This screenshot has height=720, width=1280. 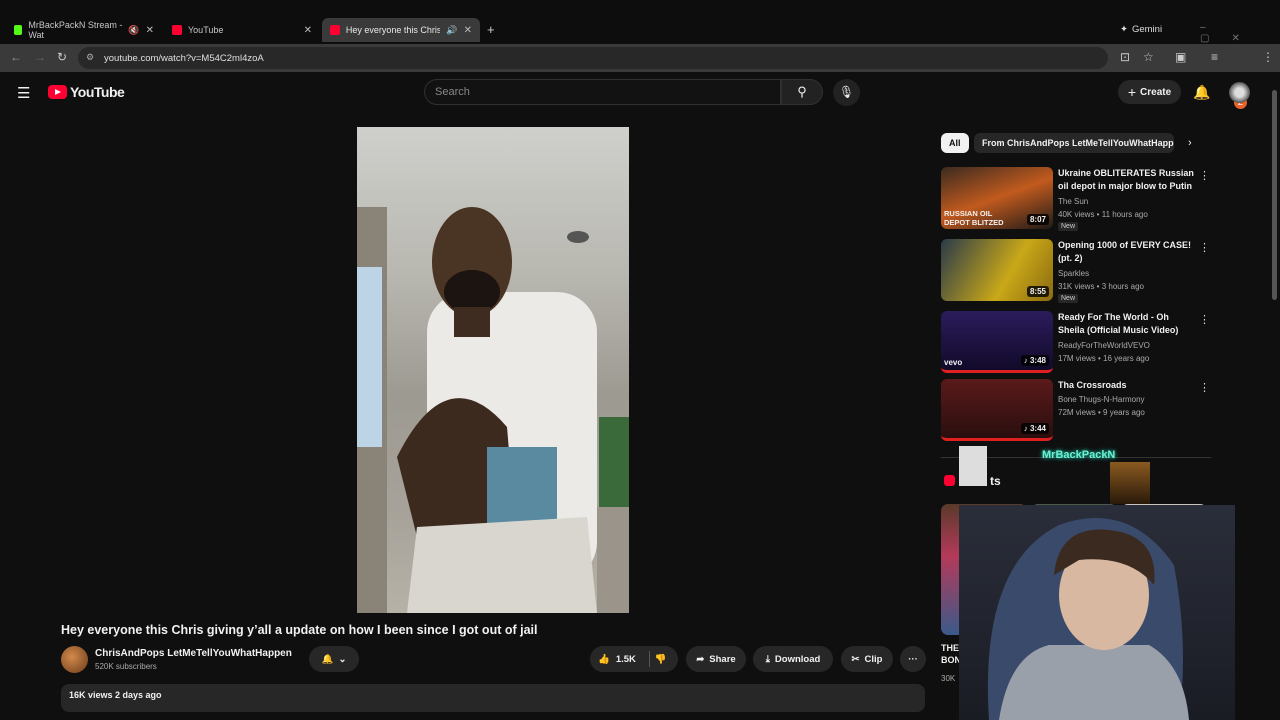 What do you see at coordinates (649, 659) in the screenshot?
I see `divider` at bounding box center [649, 659].